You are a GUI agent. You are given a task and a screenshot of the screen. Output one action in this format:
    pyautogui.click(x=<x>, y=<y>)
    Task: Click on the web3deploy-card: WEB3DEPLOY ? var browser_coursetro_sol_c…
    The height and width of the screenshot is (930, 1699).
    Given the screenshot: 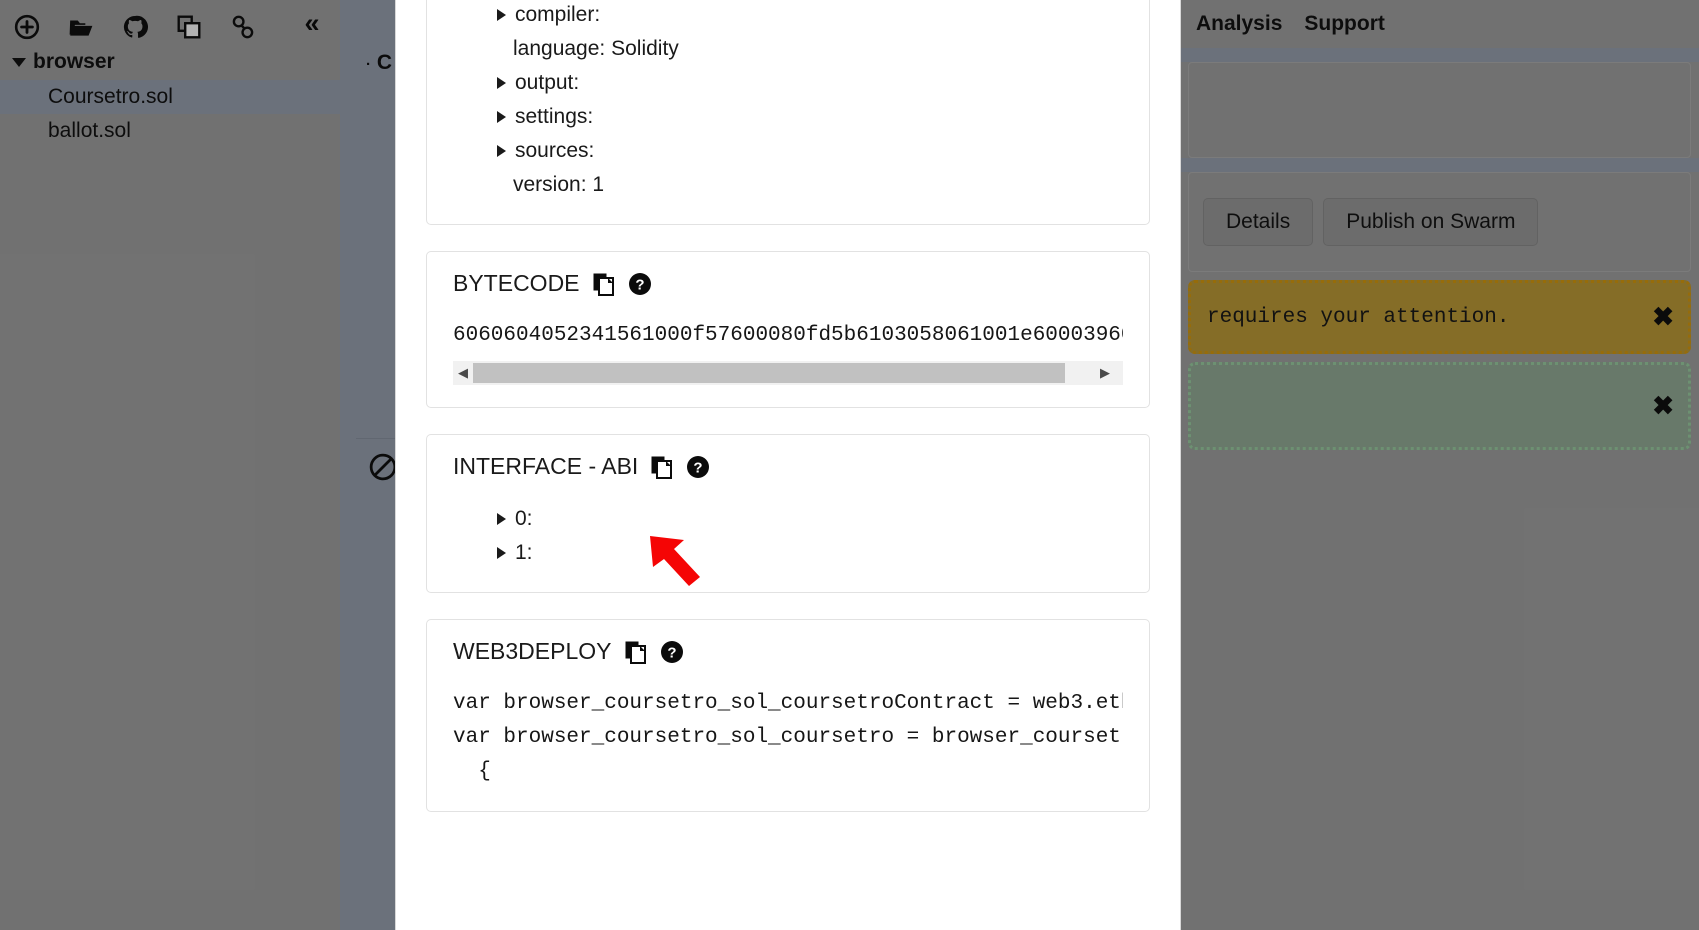 What is the action you would take?
    pyautogui.click(x=788, y=715)
    